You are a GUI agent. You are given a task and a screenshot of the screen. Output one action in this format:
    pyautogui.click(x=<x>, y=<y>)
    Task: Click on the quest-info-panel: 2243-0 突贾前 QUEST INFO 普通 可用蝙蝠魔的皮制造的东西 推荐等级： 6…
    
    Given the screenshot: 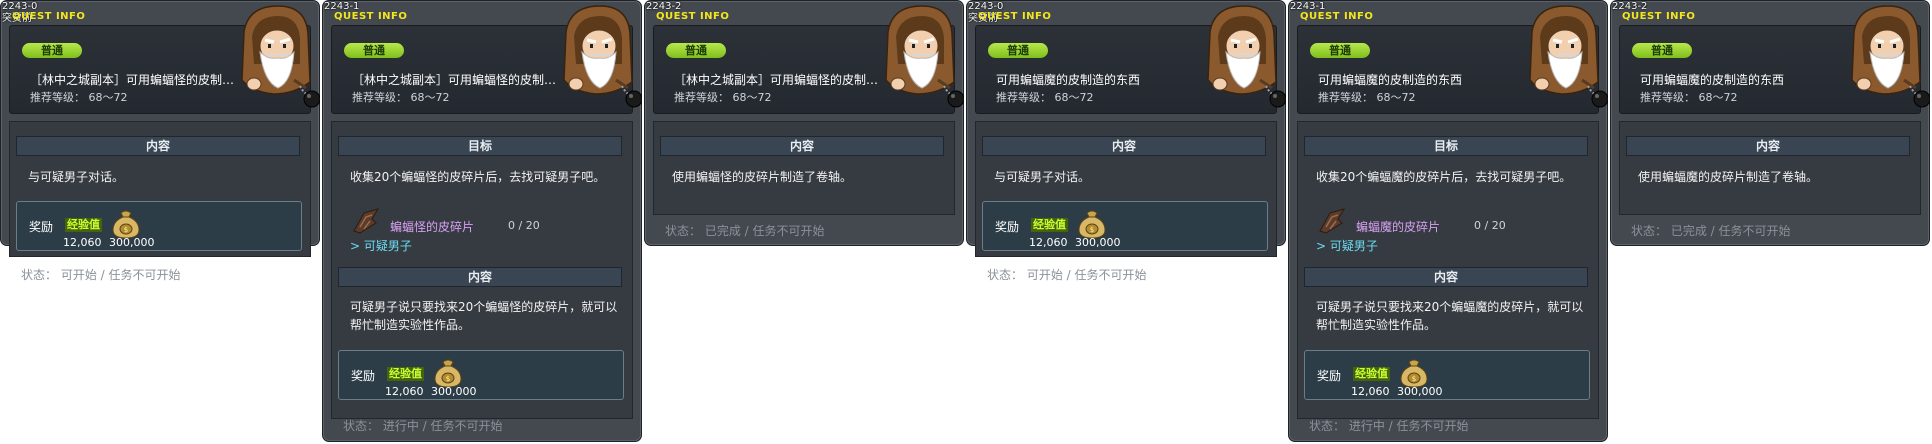 What is the action you would take?
    pyautogui.click(x=1126, y=141)
    